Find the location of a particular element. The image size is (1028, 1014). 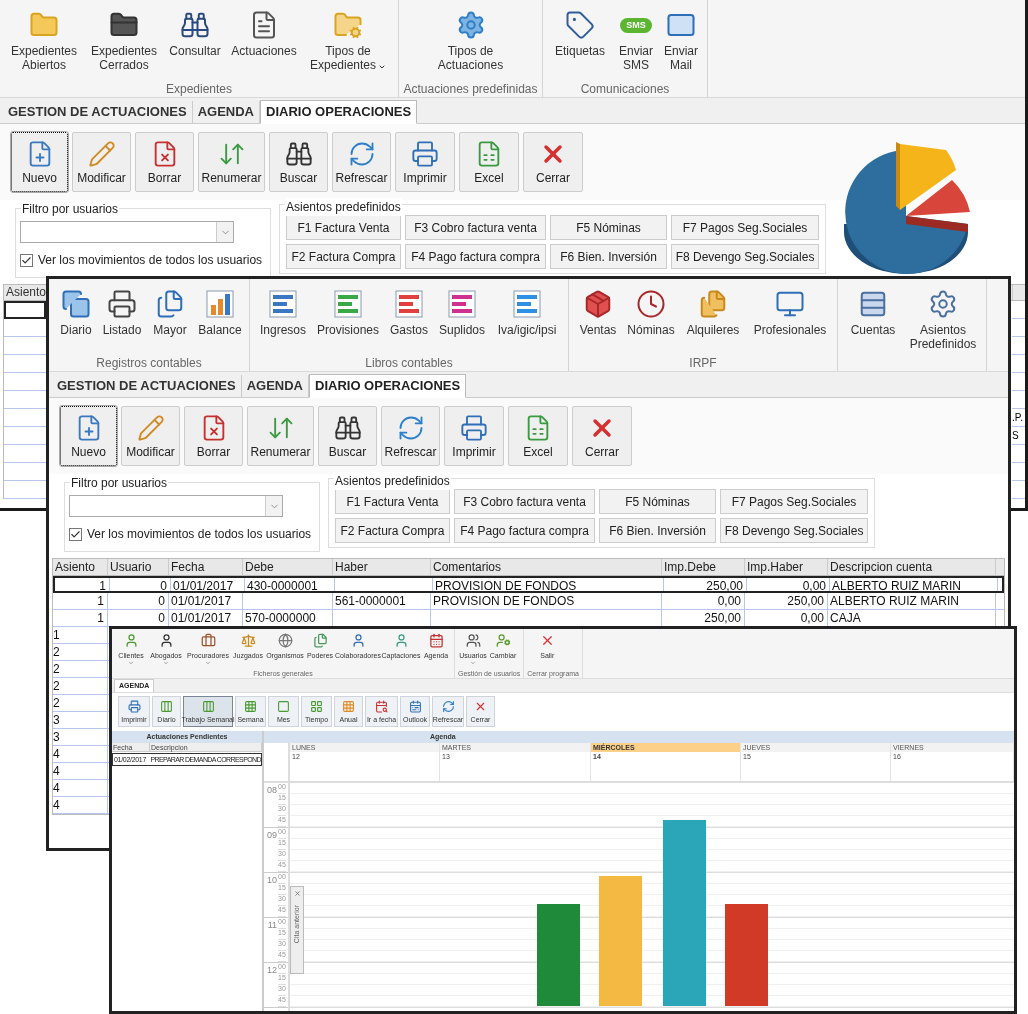

pages-icon is located at coordinates (713, 304).